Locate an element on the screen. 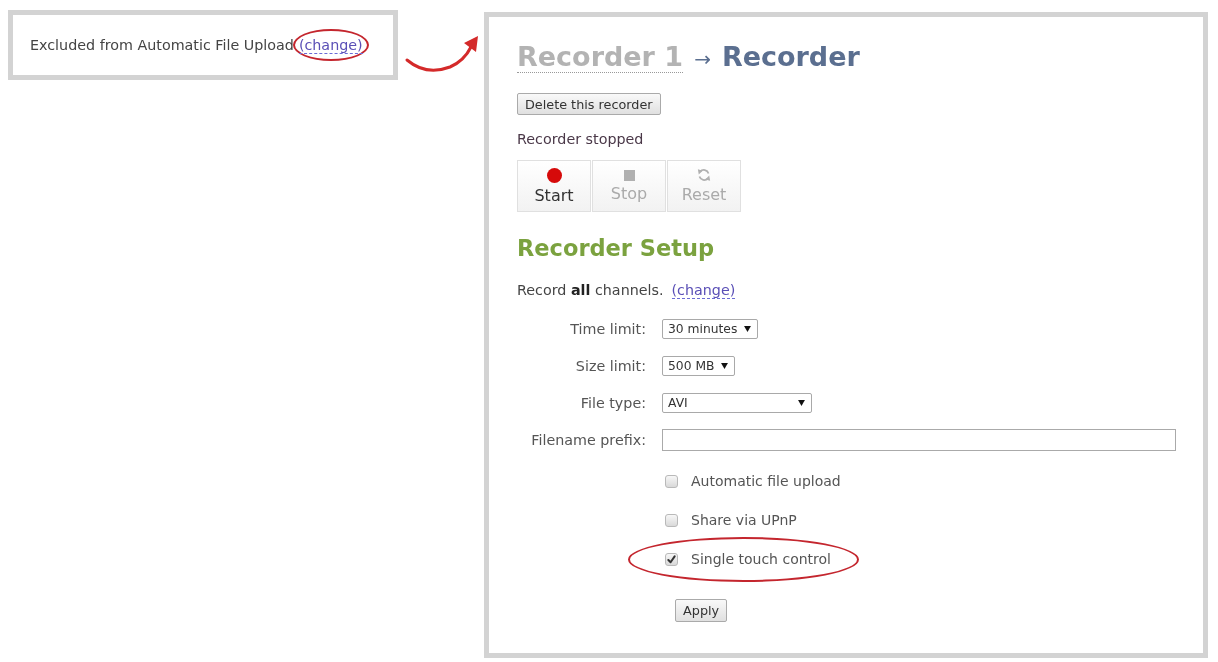  option-label: Automatic file upload is located at coordinates (766, 481).